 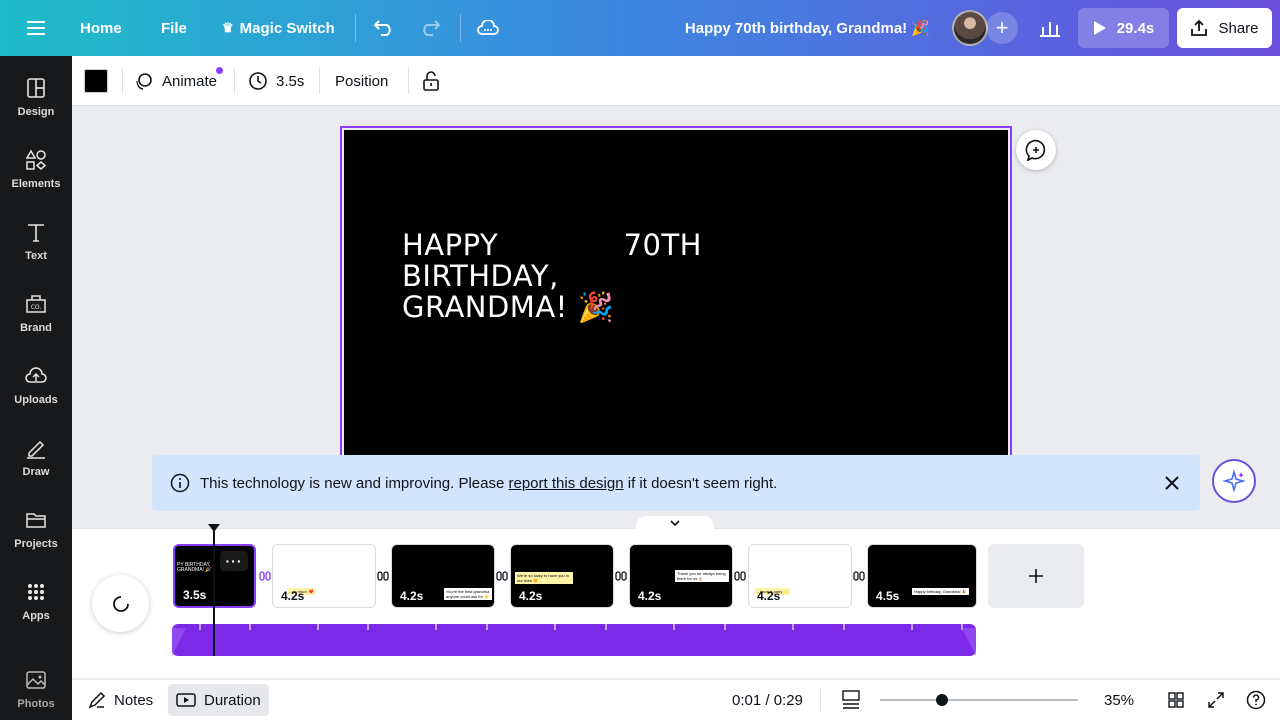 I want to click on magic-assistant-button, so click(x=1234, y=481).